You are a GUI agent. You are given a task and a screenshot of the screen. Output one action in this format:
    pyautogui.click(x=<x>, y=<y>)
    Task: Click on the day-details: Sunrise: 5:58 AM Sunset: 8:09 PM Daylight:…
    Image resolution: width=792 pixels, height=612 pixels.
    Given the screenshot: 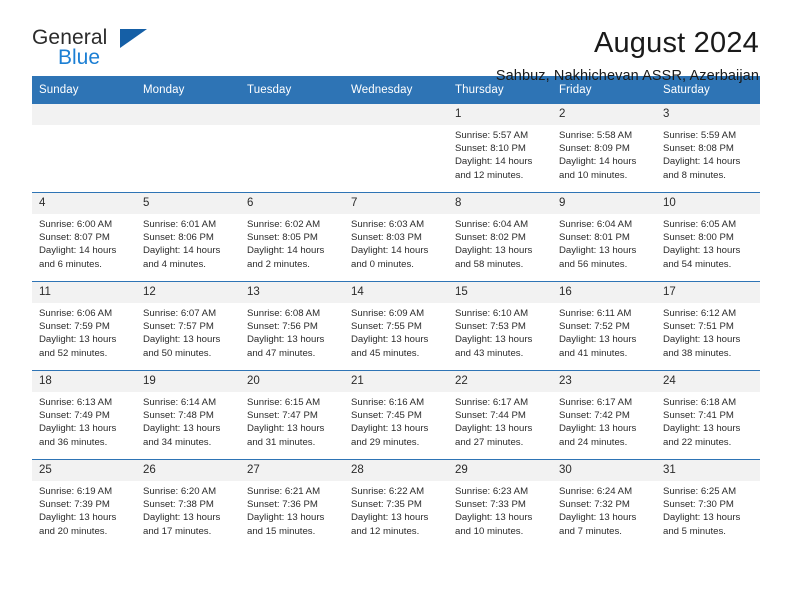 What is the action you would take?
    pyautogui.click(x=604, y=153)
    